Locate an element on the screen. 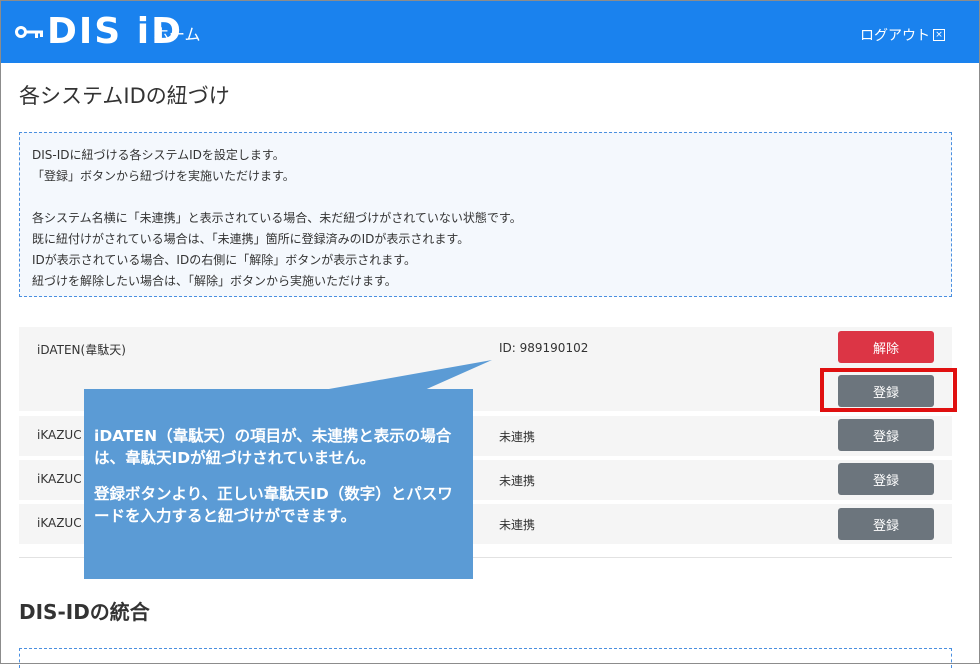 The image size is (980, 668). instruction-line: IDが表示されている場合、IDの右側に「解除」ボタンが表示されます。 is located at coordinates (224, 260).